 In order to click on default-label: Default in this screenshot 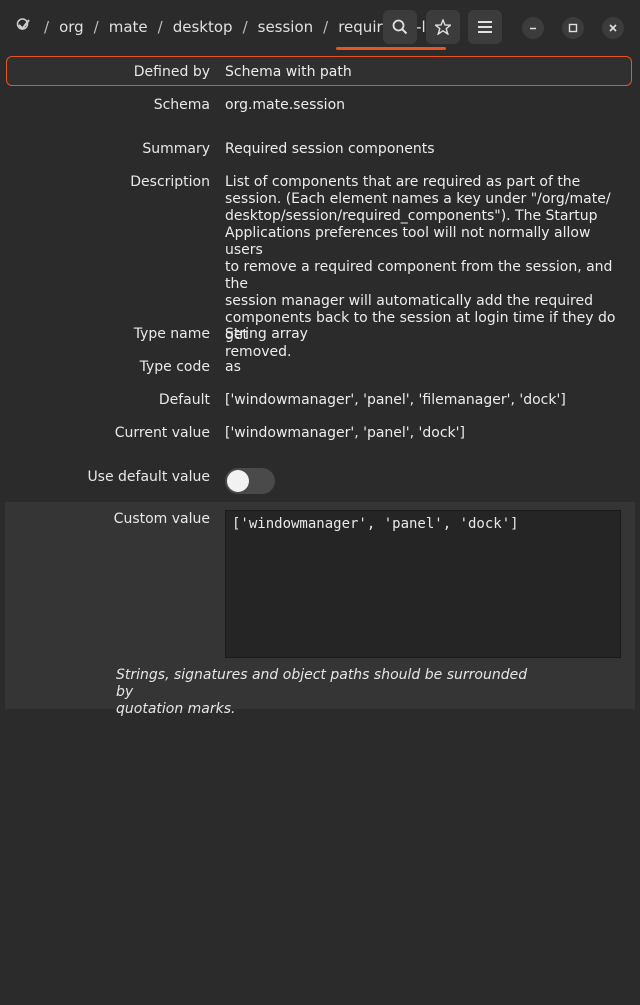, I will do `click(184, 400)`.